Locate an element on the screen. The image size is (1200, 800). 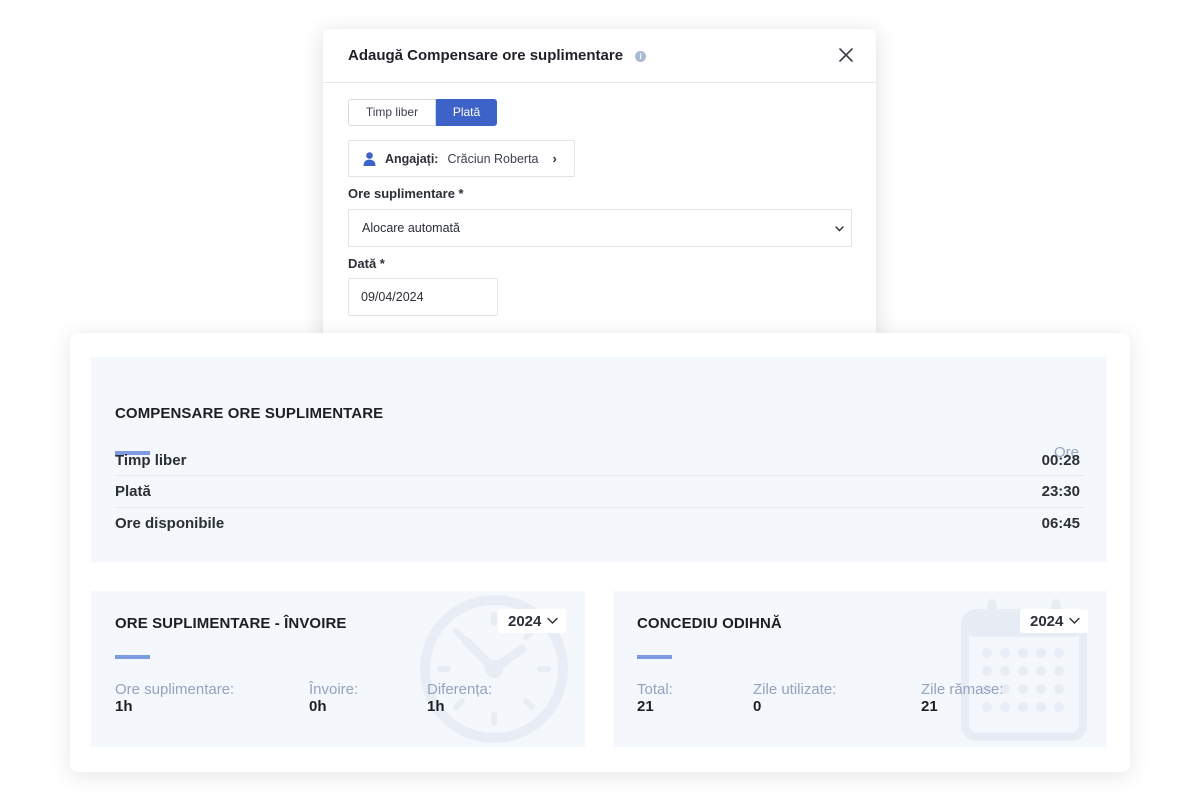
stat-value: 0 is located at coordinates (757, 706).